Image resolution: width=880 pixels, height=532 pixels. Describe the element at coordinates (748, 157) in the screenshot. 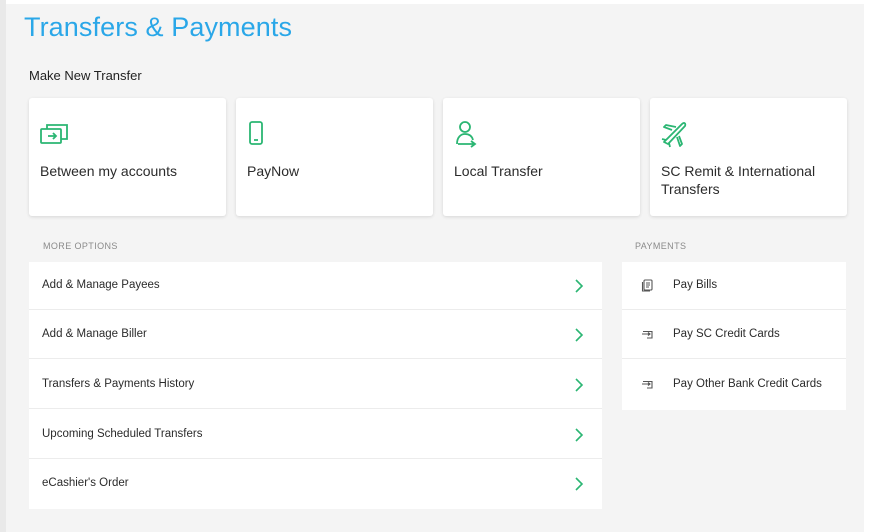

I see `card-sc-remit-international: SC Remit & International Transfers` at that location.